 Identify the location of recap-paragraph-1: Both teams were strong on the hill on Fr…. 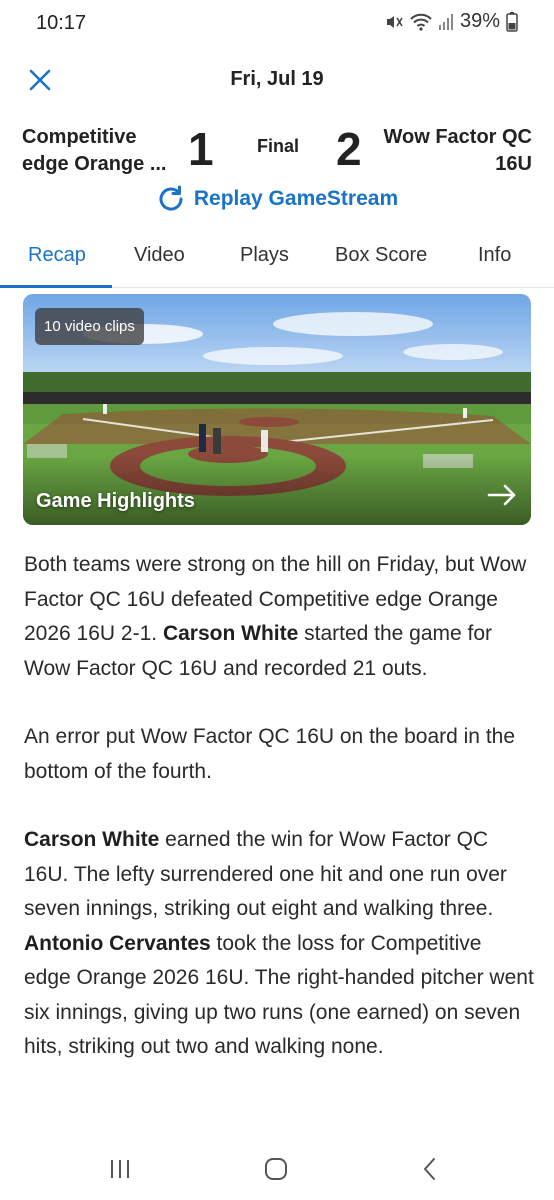
(275, 616).